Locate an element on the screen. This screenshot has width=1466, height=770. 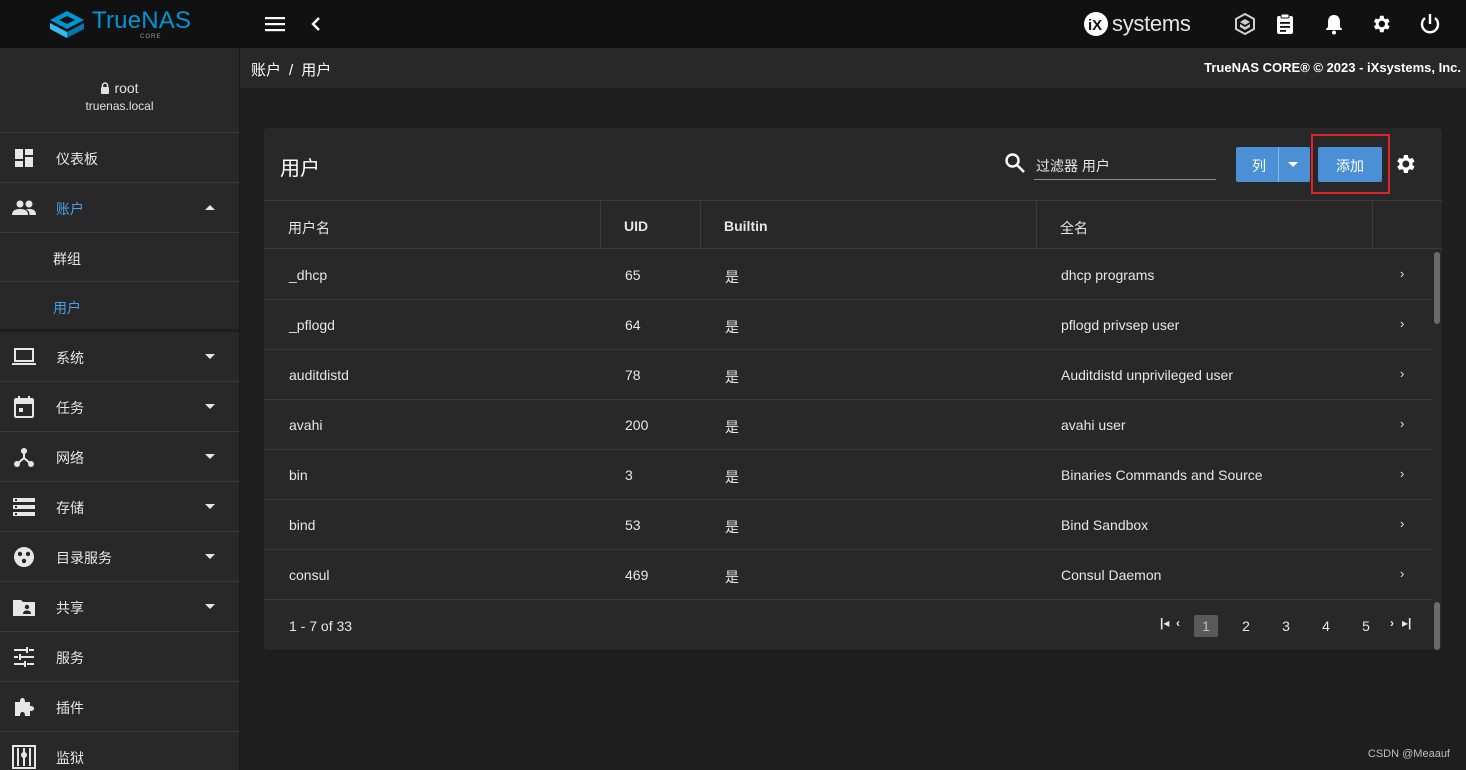
table-row: bin 3 是 Binaries Commands and Source › is located at coordinates (848, 475).